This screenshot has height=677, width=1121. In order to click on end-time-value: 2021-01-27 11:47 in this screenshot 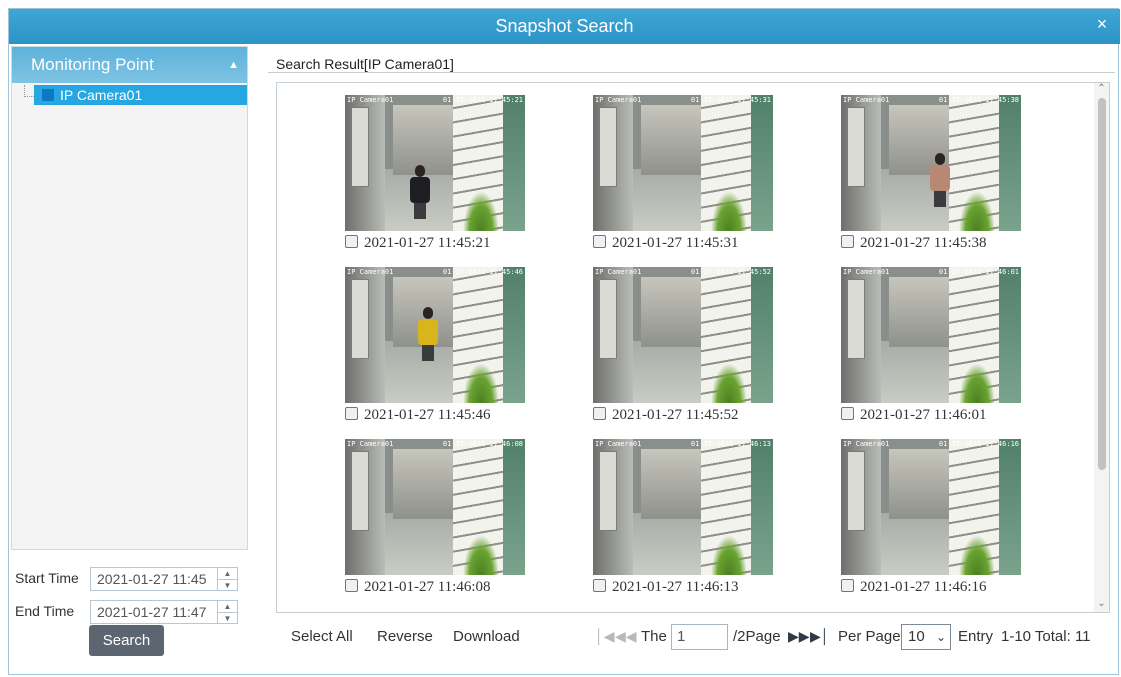, I will do `click(152, 612)`.